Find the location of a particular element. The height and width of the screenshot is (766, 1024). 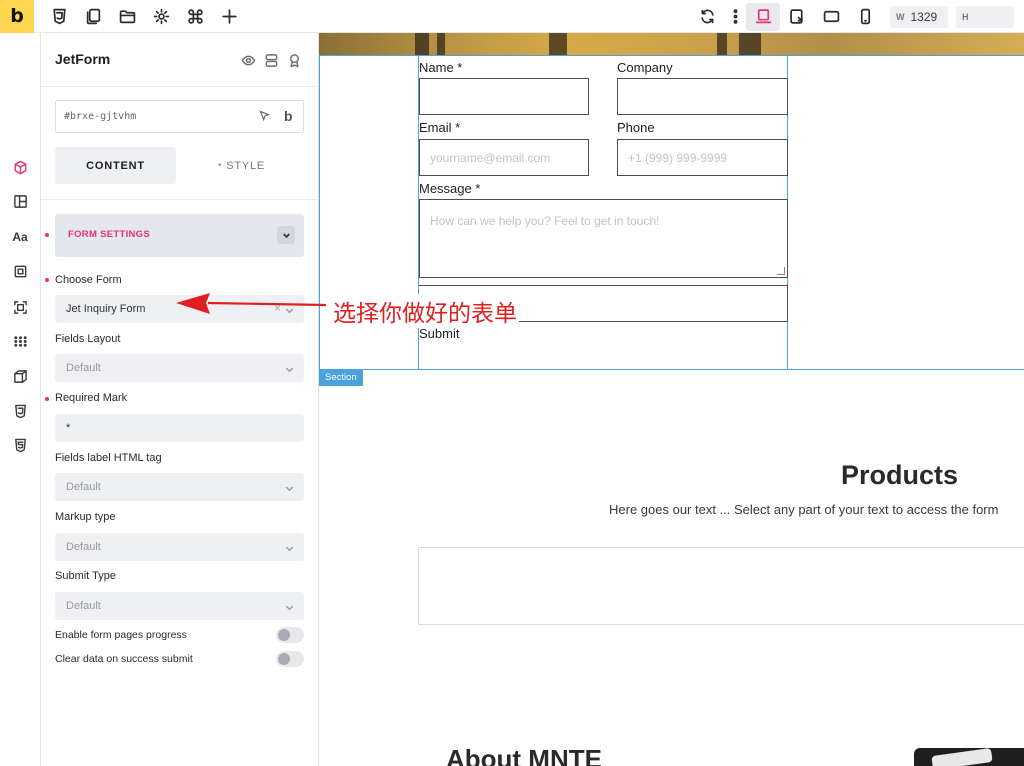

element-icon is located at coordinates (20, 271).